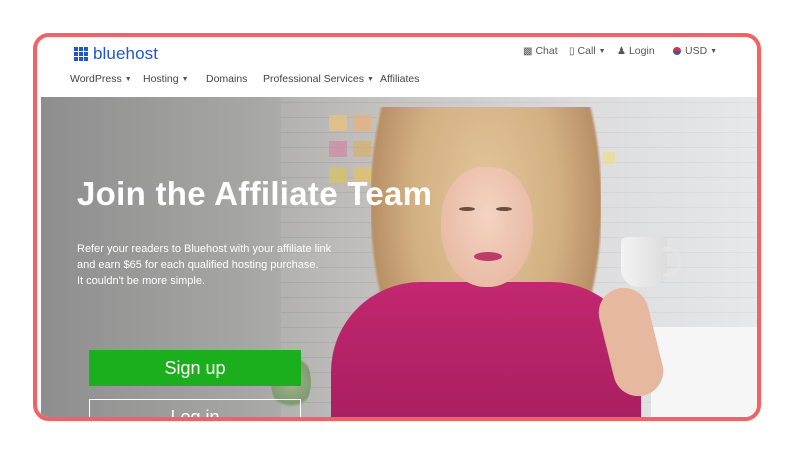  I want to click on flag-icon, so click(677, 51).